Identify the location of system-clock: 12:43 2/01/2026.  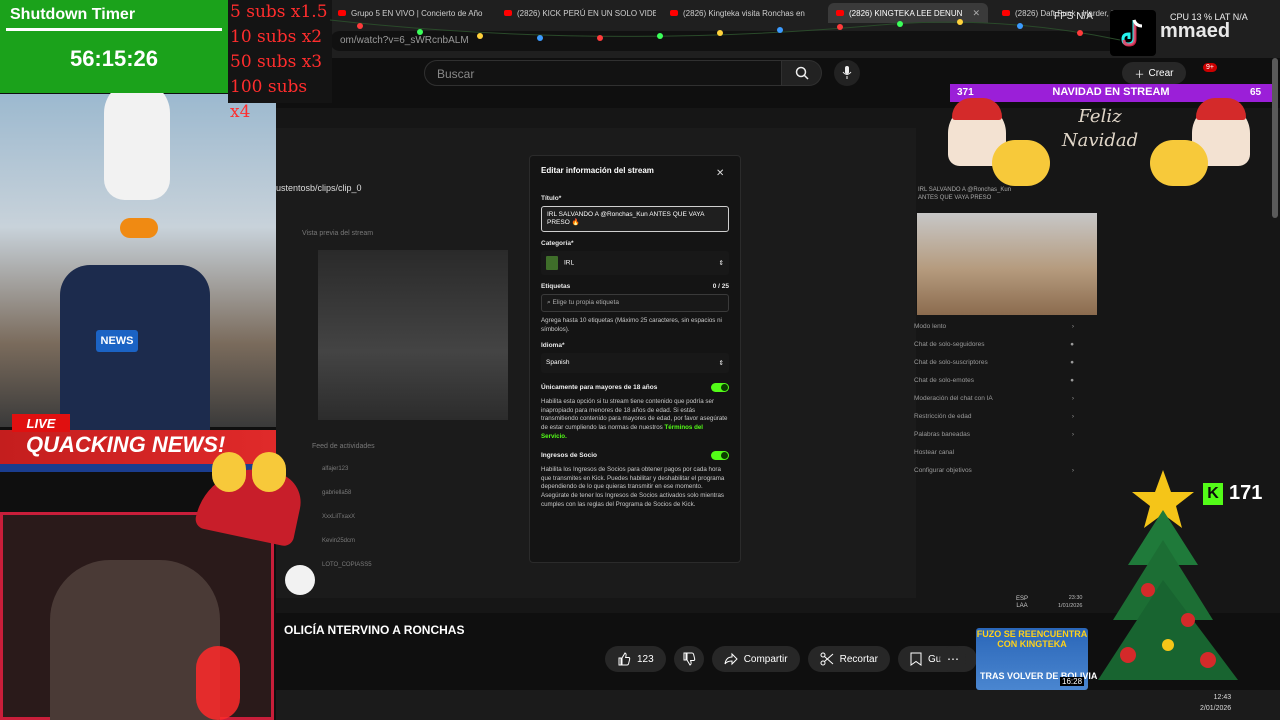
(1215, 703).